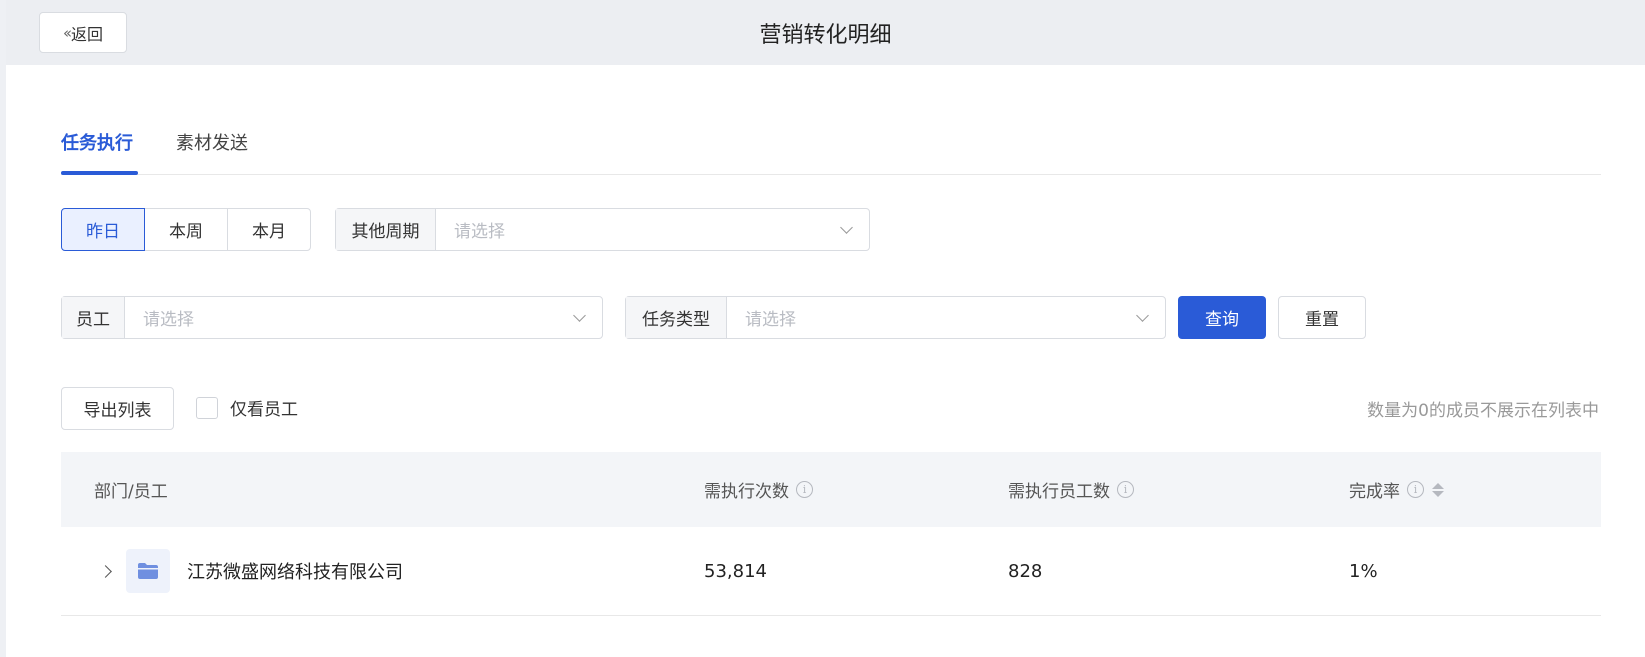  I want to click on employee-select: 员工 请选择, so click(332, 317).